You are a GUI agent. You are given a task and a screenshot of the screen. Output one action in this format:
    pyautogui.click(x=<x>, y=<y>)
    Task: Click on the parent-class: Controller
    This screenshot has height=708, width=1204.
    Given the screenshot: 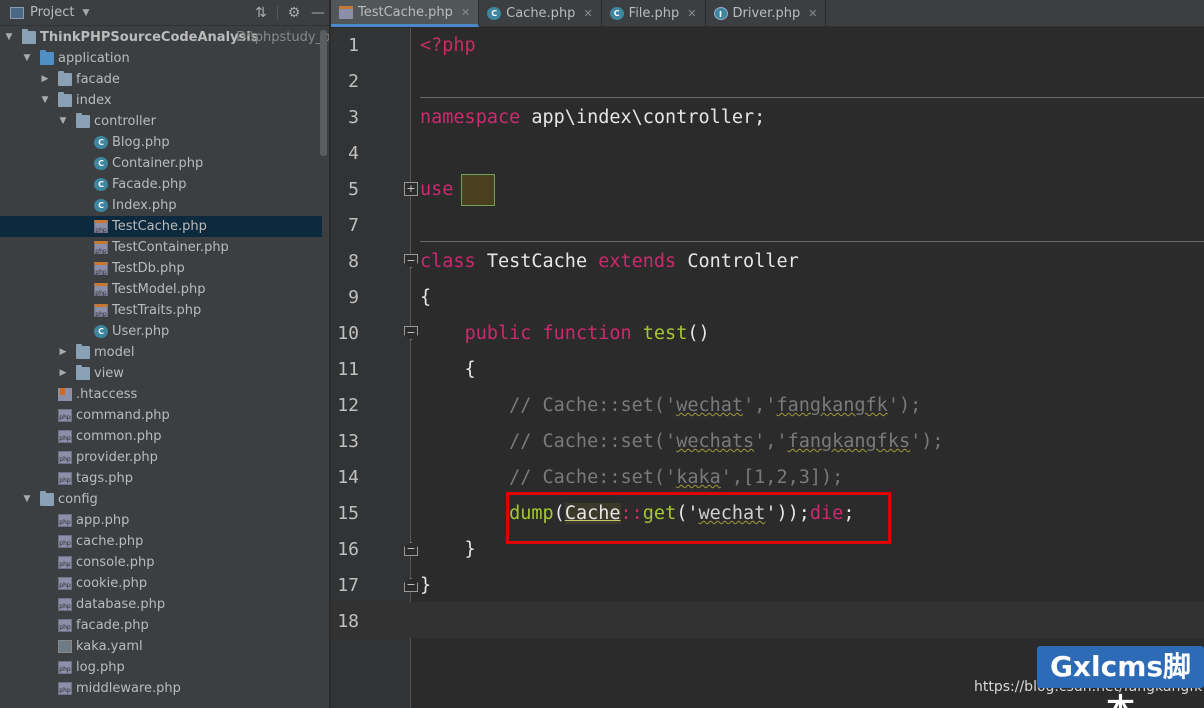 What is the action you would take?
    pyautogui.click(x=737, y=261)
    